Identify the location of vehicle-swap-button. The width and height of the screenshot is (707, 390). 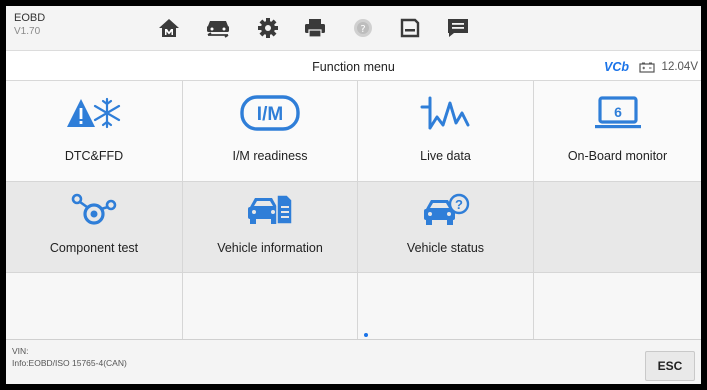
(218, 28).